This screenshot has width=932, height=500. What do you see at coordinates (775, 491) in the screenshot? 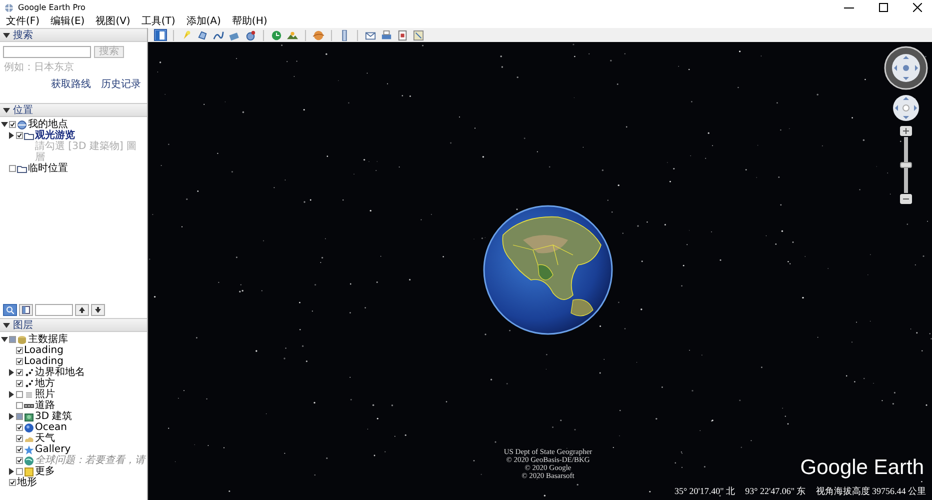
I see `status-text: 93° 22'47.06" 东` at bounding box center [775, 491].